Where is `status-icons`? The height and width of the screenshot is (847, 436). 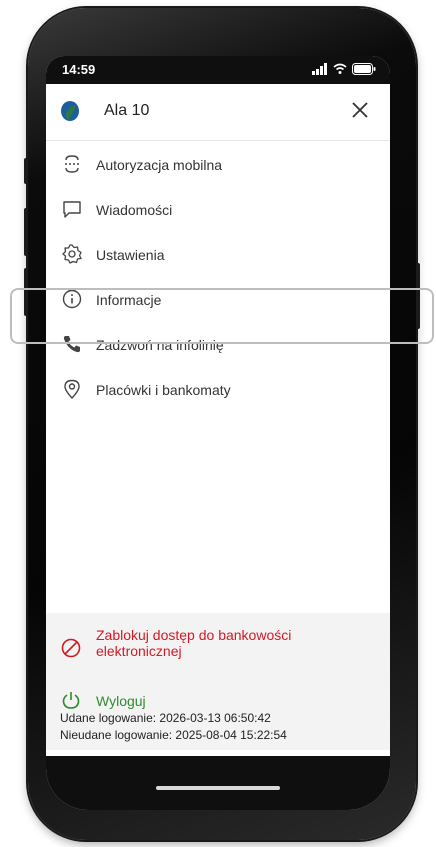
status-icons is located at coordinates (344, 69).